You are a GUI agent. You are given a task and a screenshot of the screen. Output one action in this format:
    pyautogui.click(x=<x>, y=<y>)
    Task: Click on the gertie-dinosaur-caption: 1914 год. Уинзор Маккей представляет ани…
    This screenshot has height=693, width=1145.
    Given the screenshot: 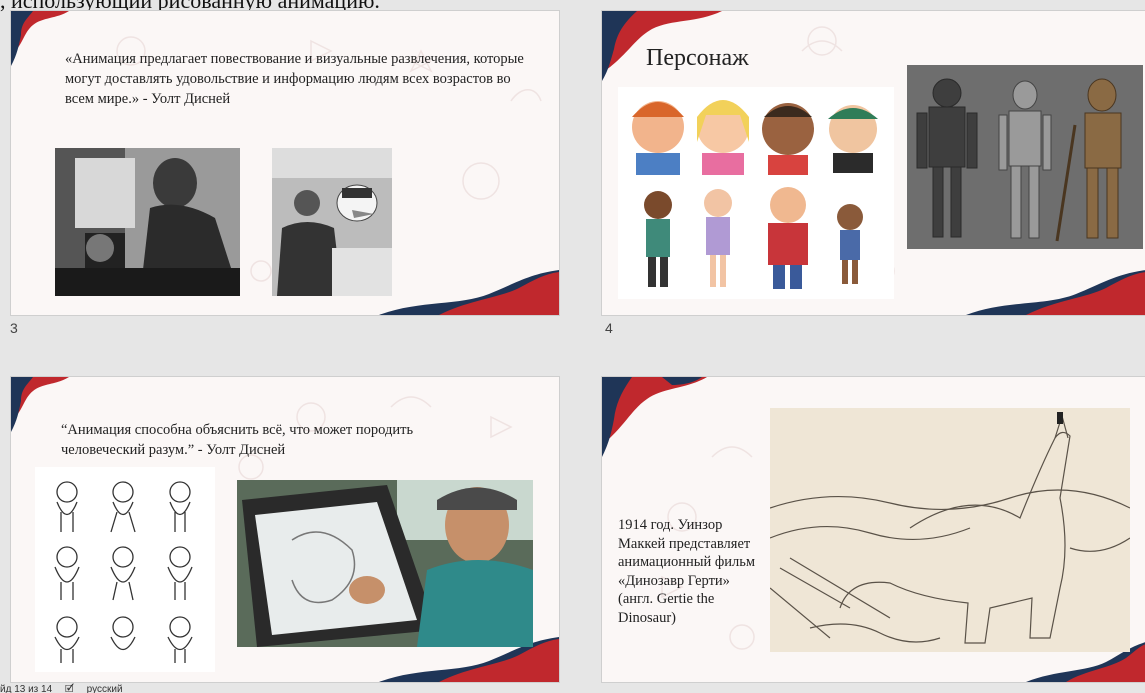 What is the action you would take?
    pyautogui.click(x=687, y=571)
    